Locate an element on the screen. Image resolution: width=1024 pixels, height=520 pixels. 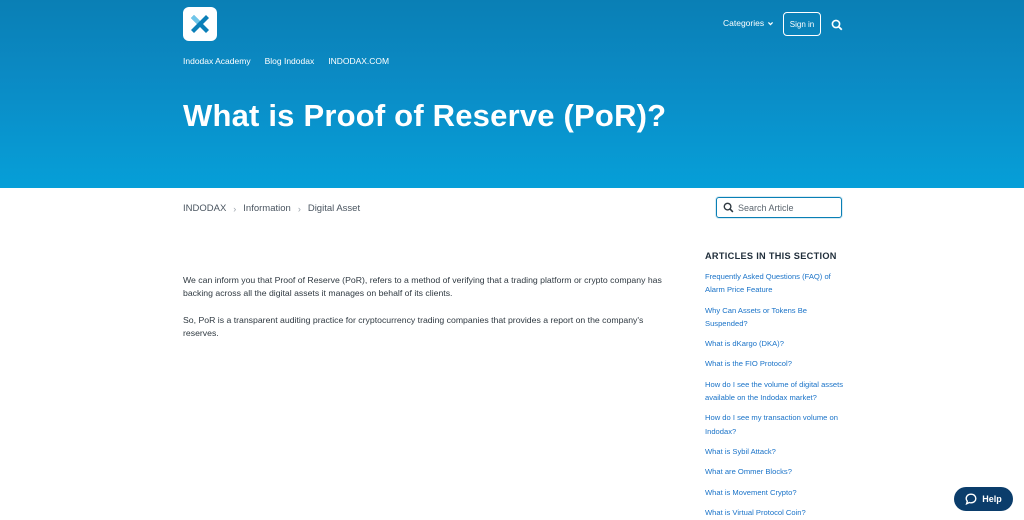
breadcrumb-item-digital-asset: Digital Asset is located at coordinates (334, 208).